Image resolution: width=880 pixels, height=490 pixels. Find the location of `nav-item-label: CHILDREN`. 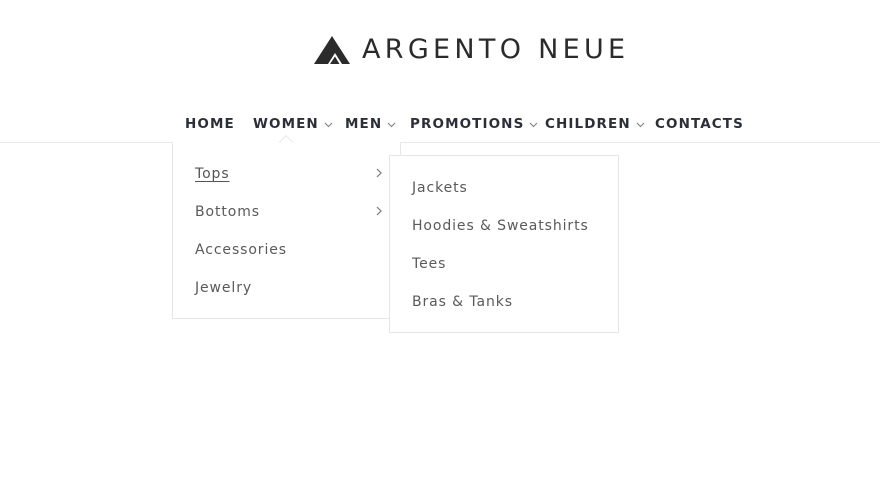

nav-item-label: CHILDREN is located at coordinates (588, 124).